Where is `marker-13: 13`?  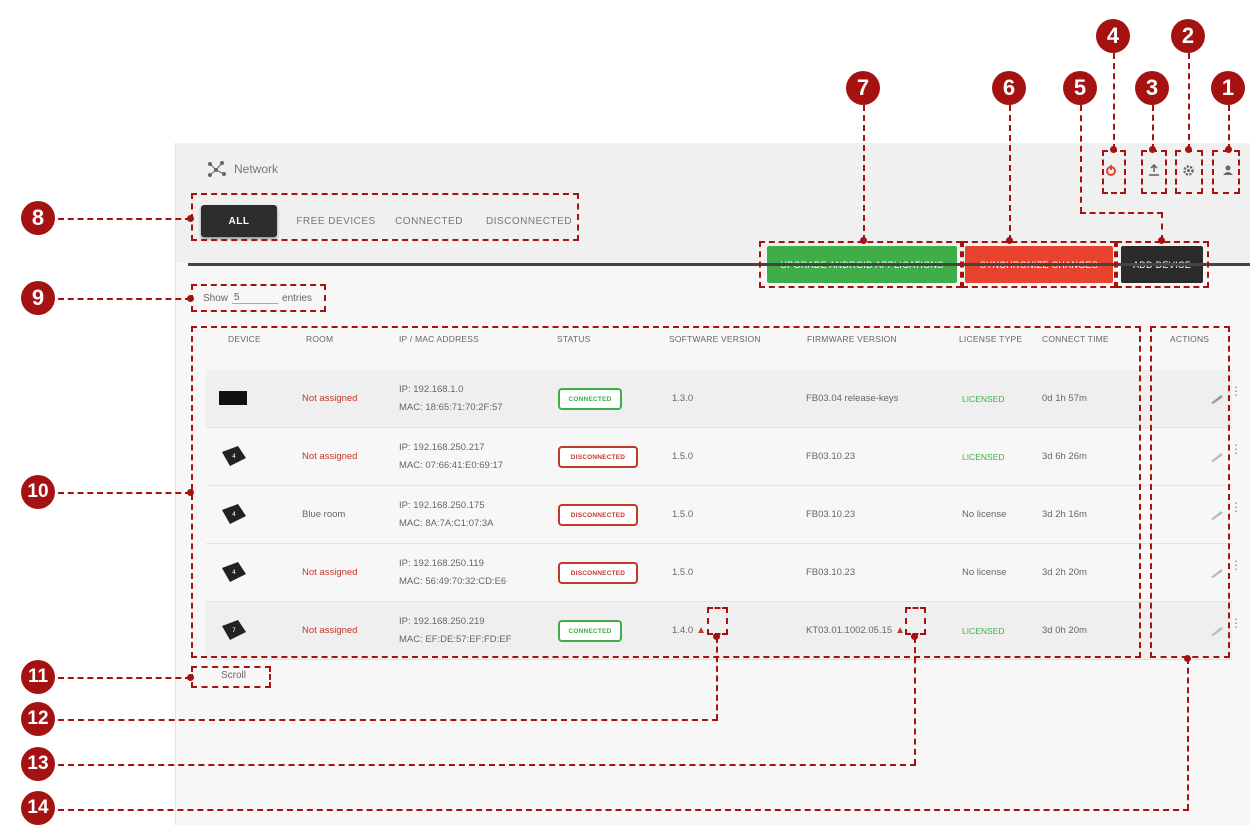
marker-13: 13 is located at coordinates (38, 764).